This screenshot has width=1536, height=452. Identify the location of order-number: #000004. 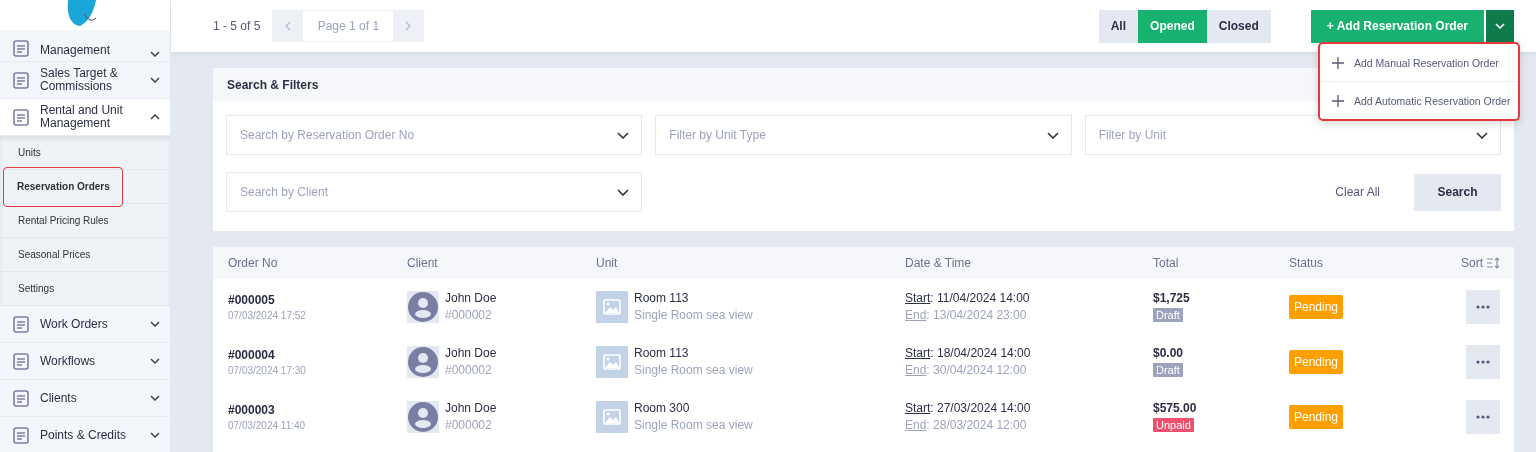
(251, 354).